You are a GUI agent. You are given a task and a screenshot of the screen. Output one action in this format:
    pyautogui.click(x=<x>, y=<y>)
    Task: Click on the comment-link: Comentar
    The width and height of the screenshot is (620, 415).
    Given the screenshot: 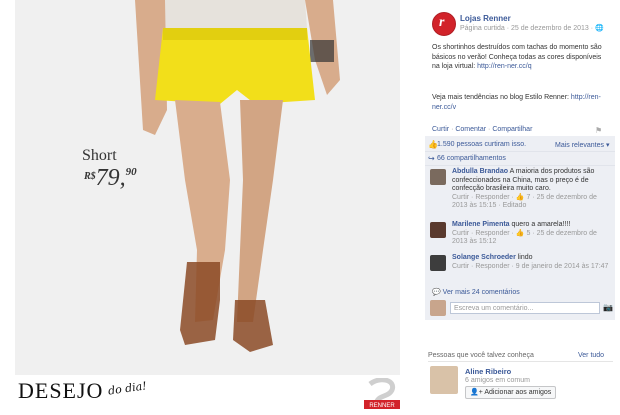 What is the action you would take?
    pyautogui.click(x=470, y=129)
    